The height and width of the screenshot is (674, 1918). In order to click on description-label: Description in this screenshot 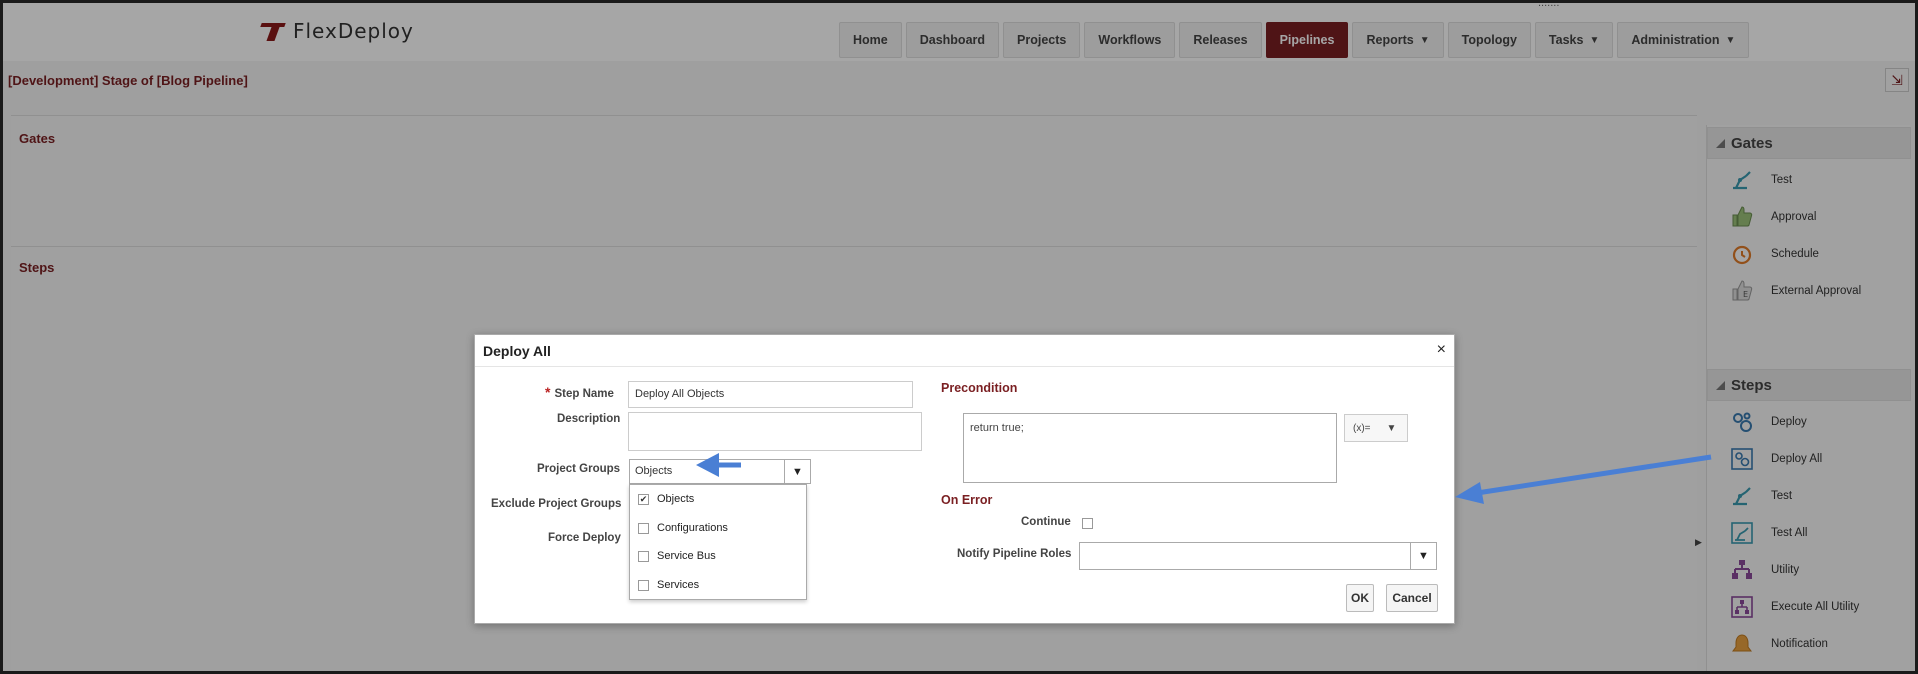, I will do `click(589, 419)`.